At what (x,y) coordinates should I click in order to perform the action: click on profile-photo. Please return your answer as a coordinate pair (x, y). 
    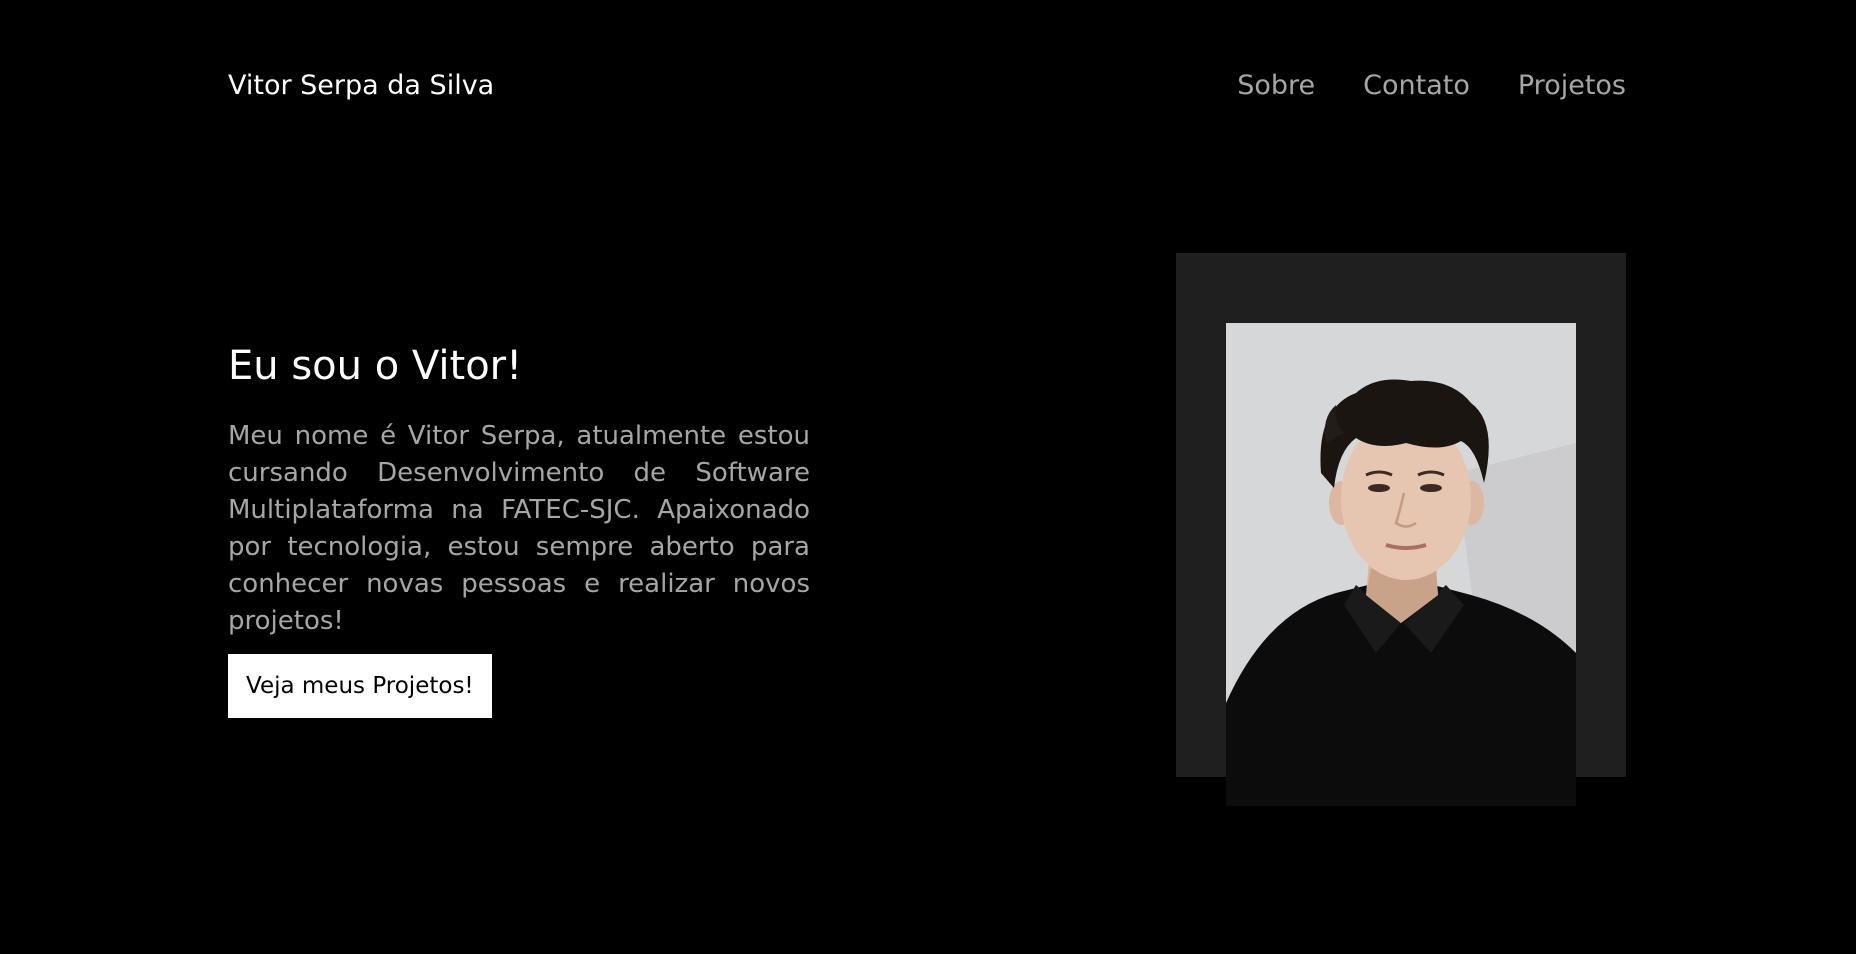
    Looking at the image, I should click on (1401, 564).